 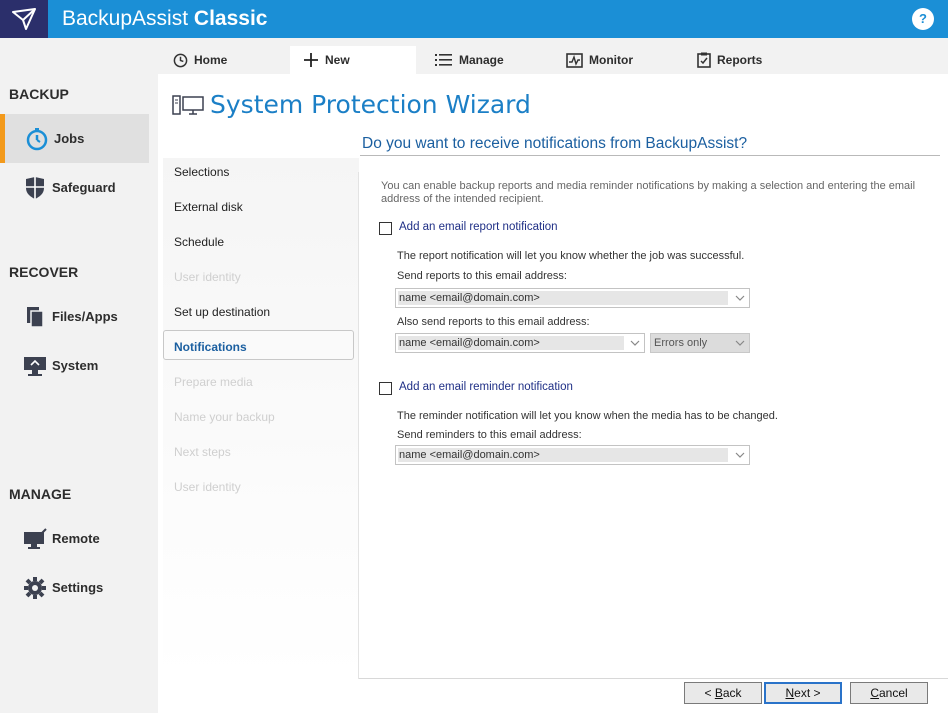 What do you see at coordinates (201, 172) in the screenshot?
I see `step-selections: Selections` at bounding box center [201, 172].